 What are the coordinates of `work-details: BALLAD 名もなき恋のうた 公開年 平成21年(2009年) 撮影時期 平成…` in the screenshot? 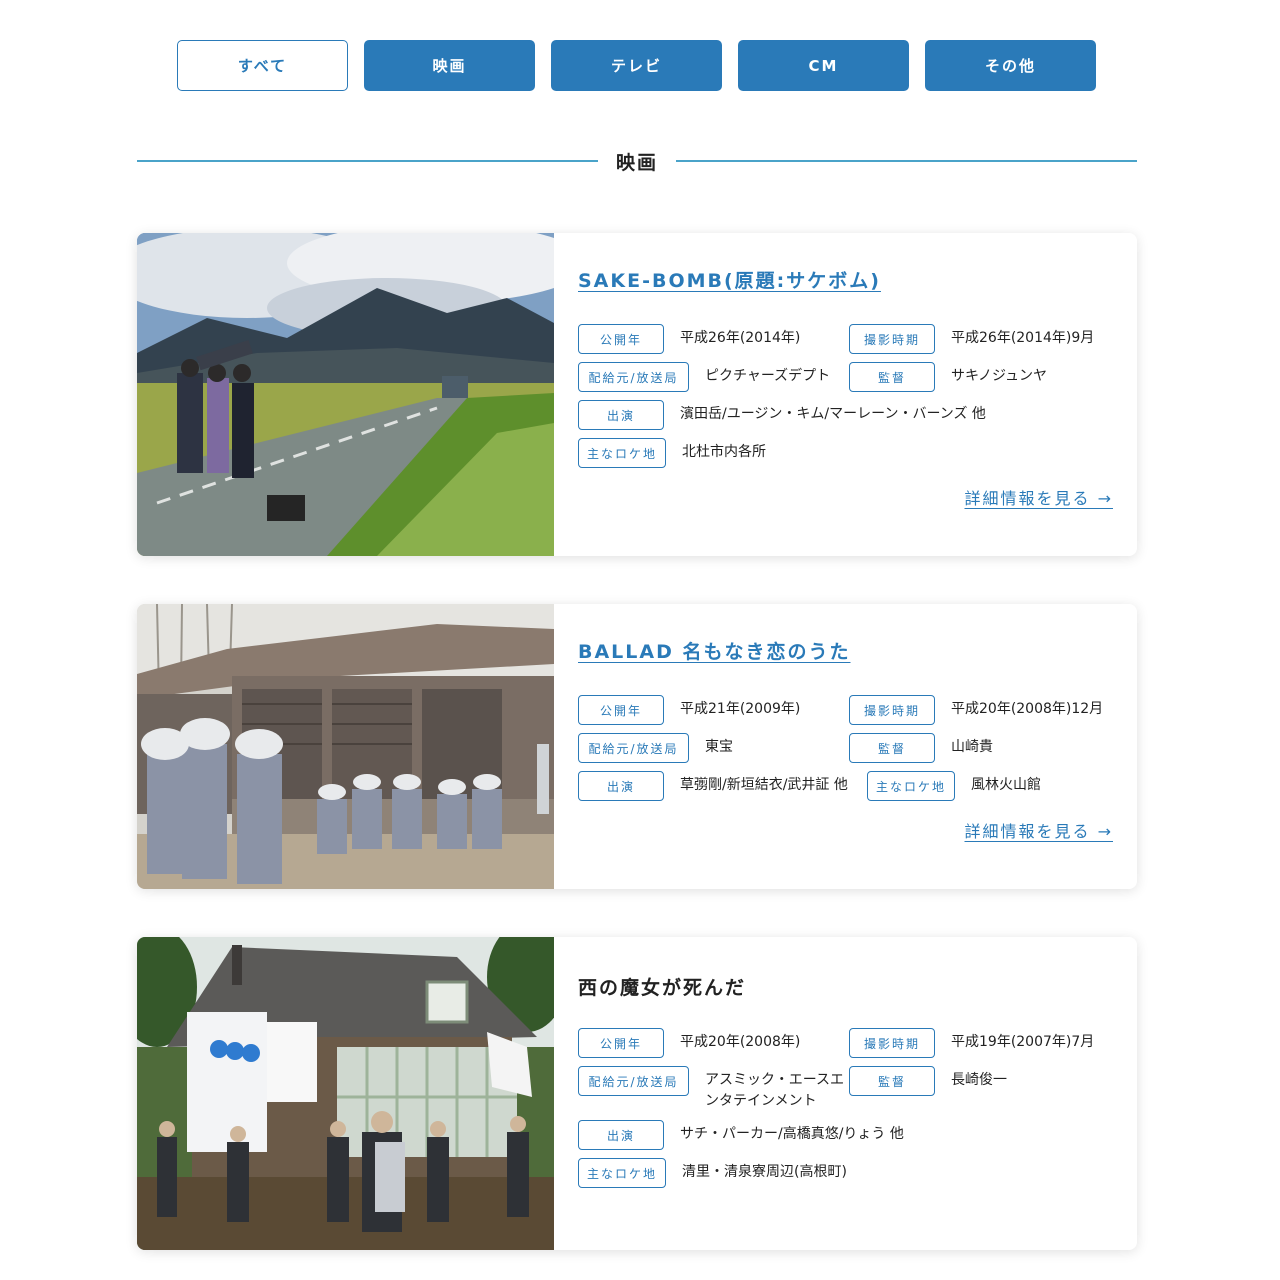 It's located at (845, 746).